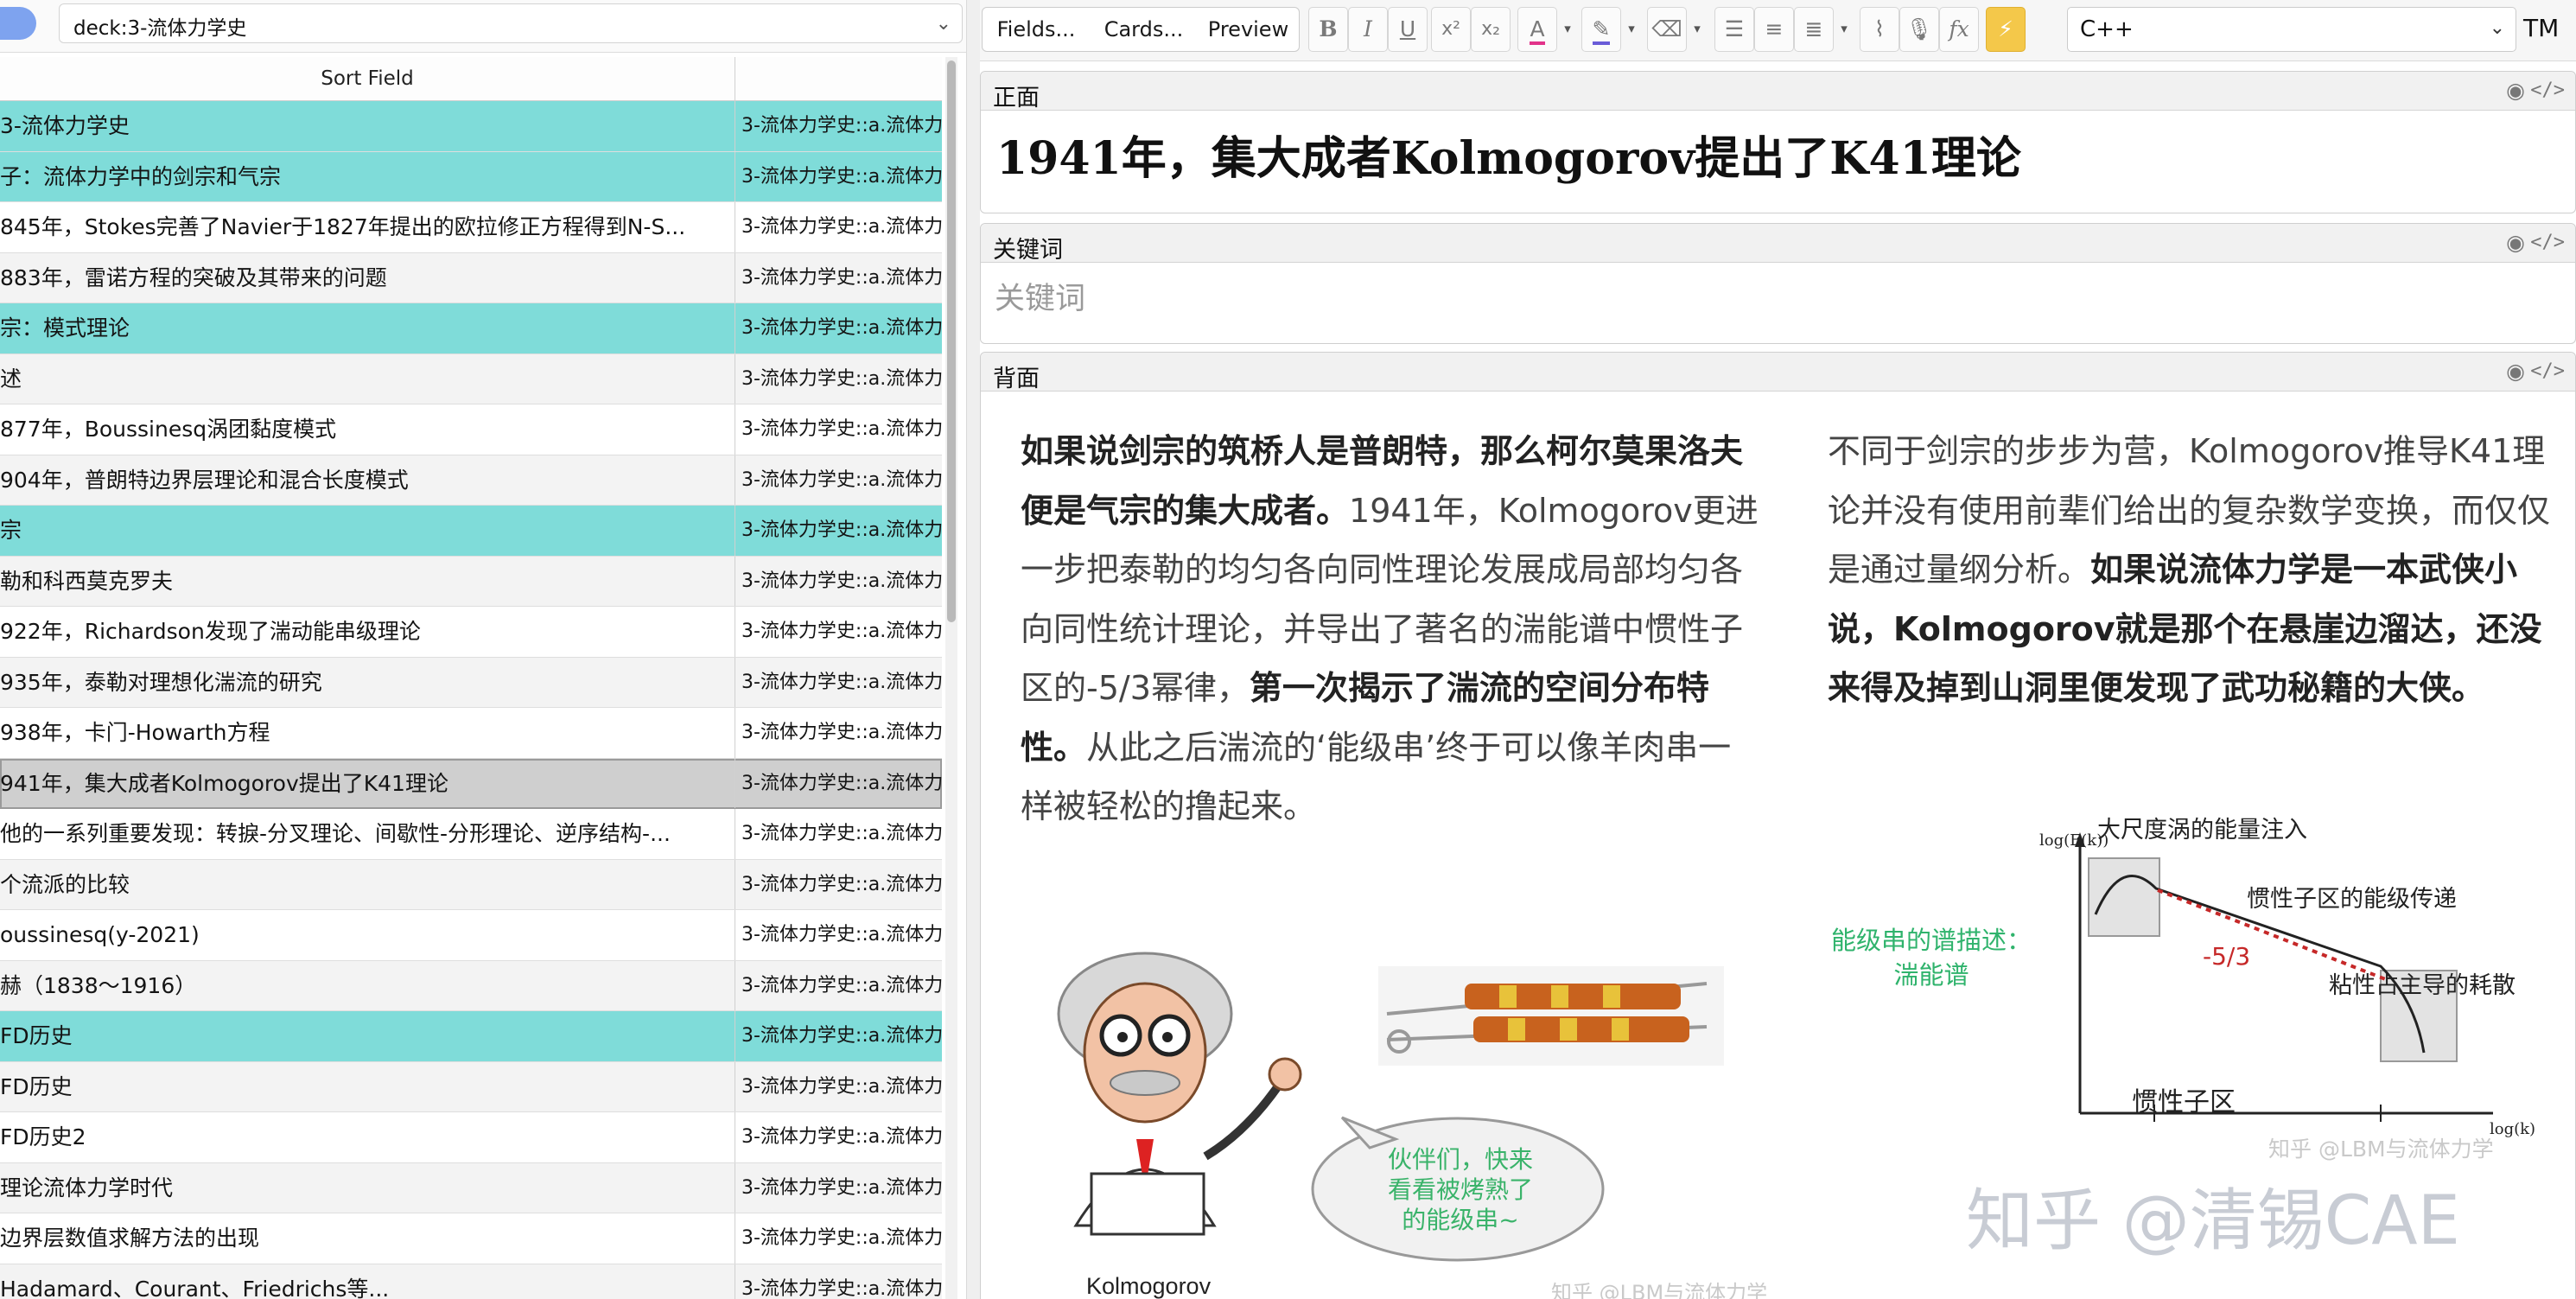  What do you see at coordinates (366, 379) in the screenshot?
I see `cell-sort-field: 述` at bounding box center [366, 379].